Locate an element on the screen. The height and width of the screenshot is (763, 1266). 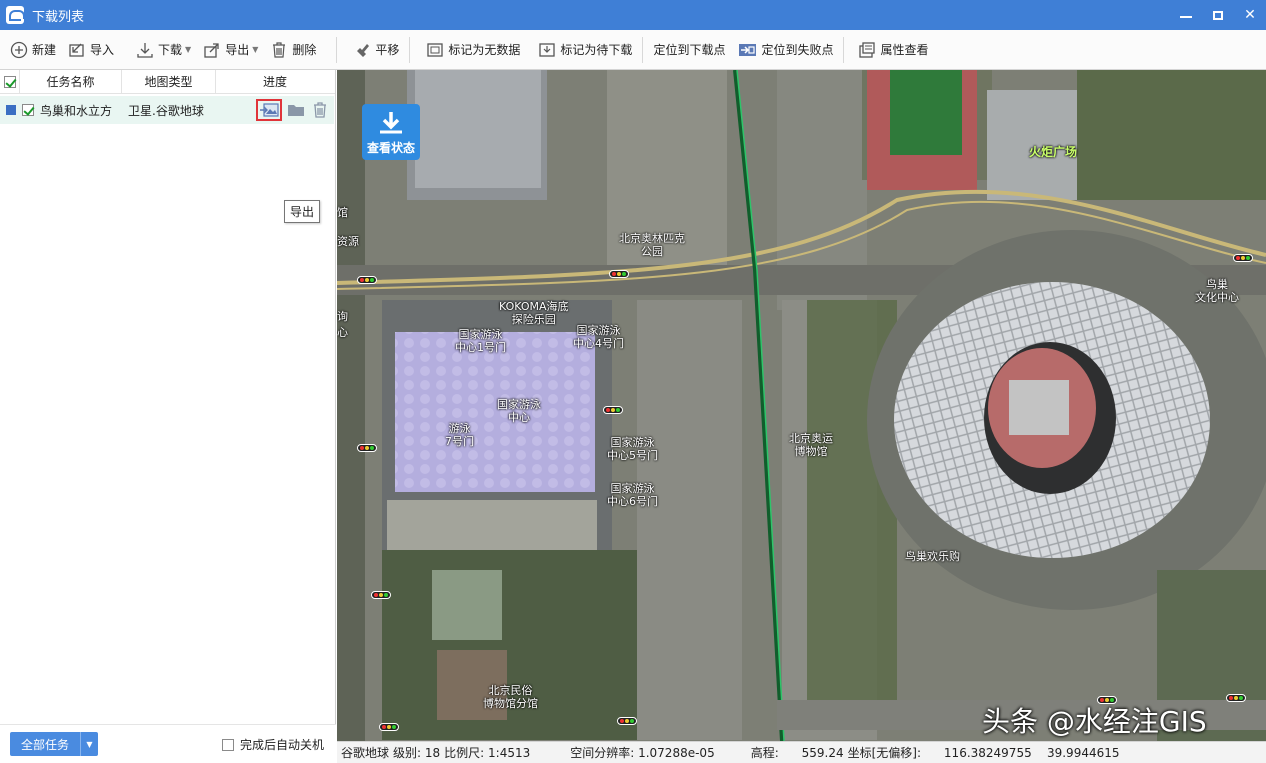
map-label-line: 博物馆 is located at coordinates (811, 451).